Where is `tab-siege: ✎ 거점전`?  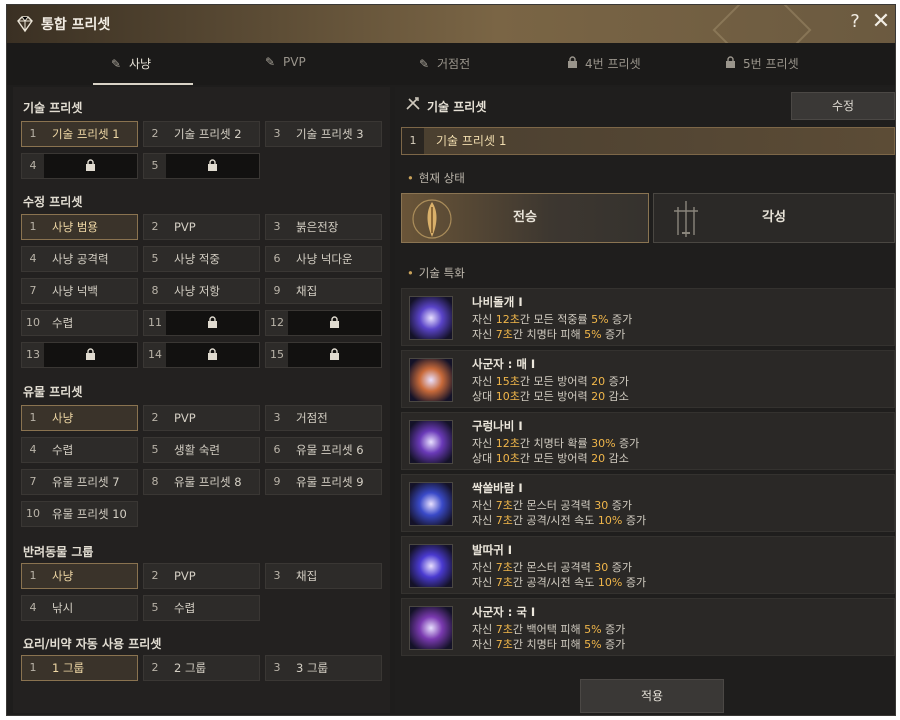 tab-siege: ✎ 거점전 is located at coordinates (444, 64).